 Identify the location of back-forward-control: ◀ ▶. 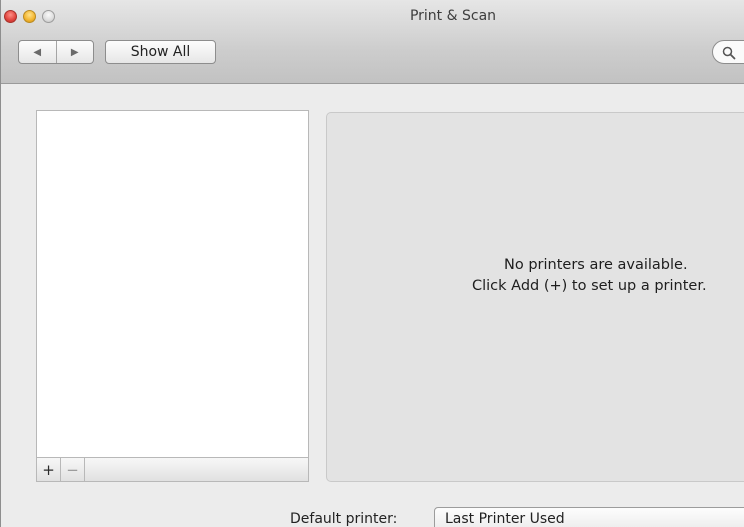
(56, 52).